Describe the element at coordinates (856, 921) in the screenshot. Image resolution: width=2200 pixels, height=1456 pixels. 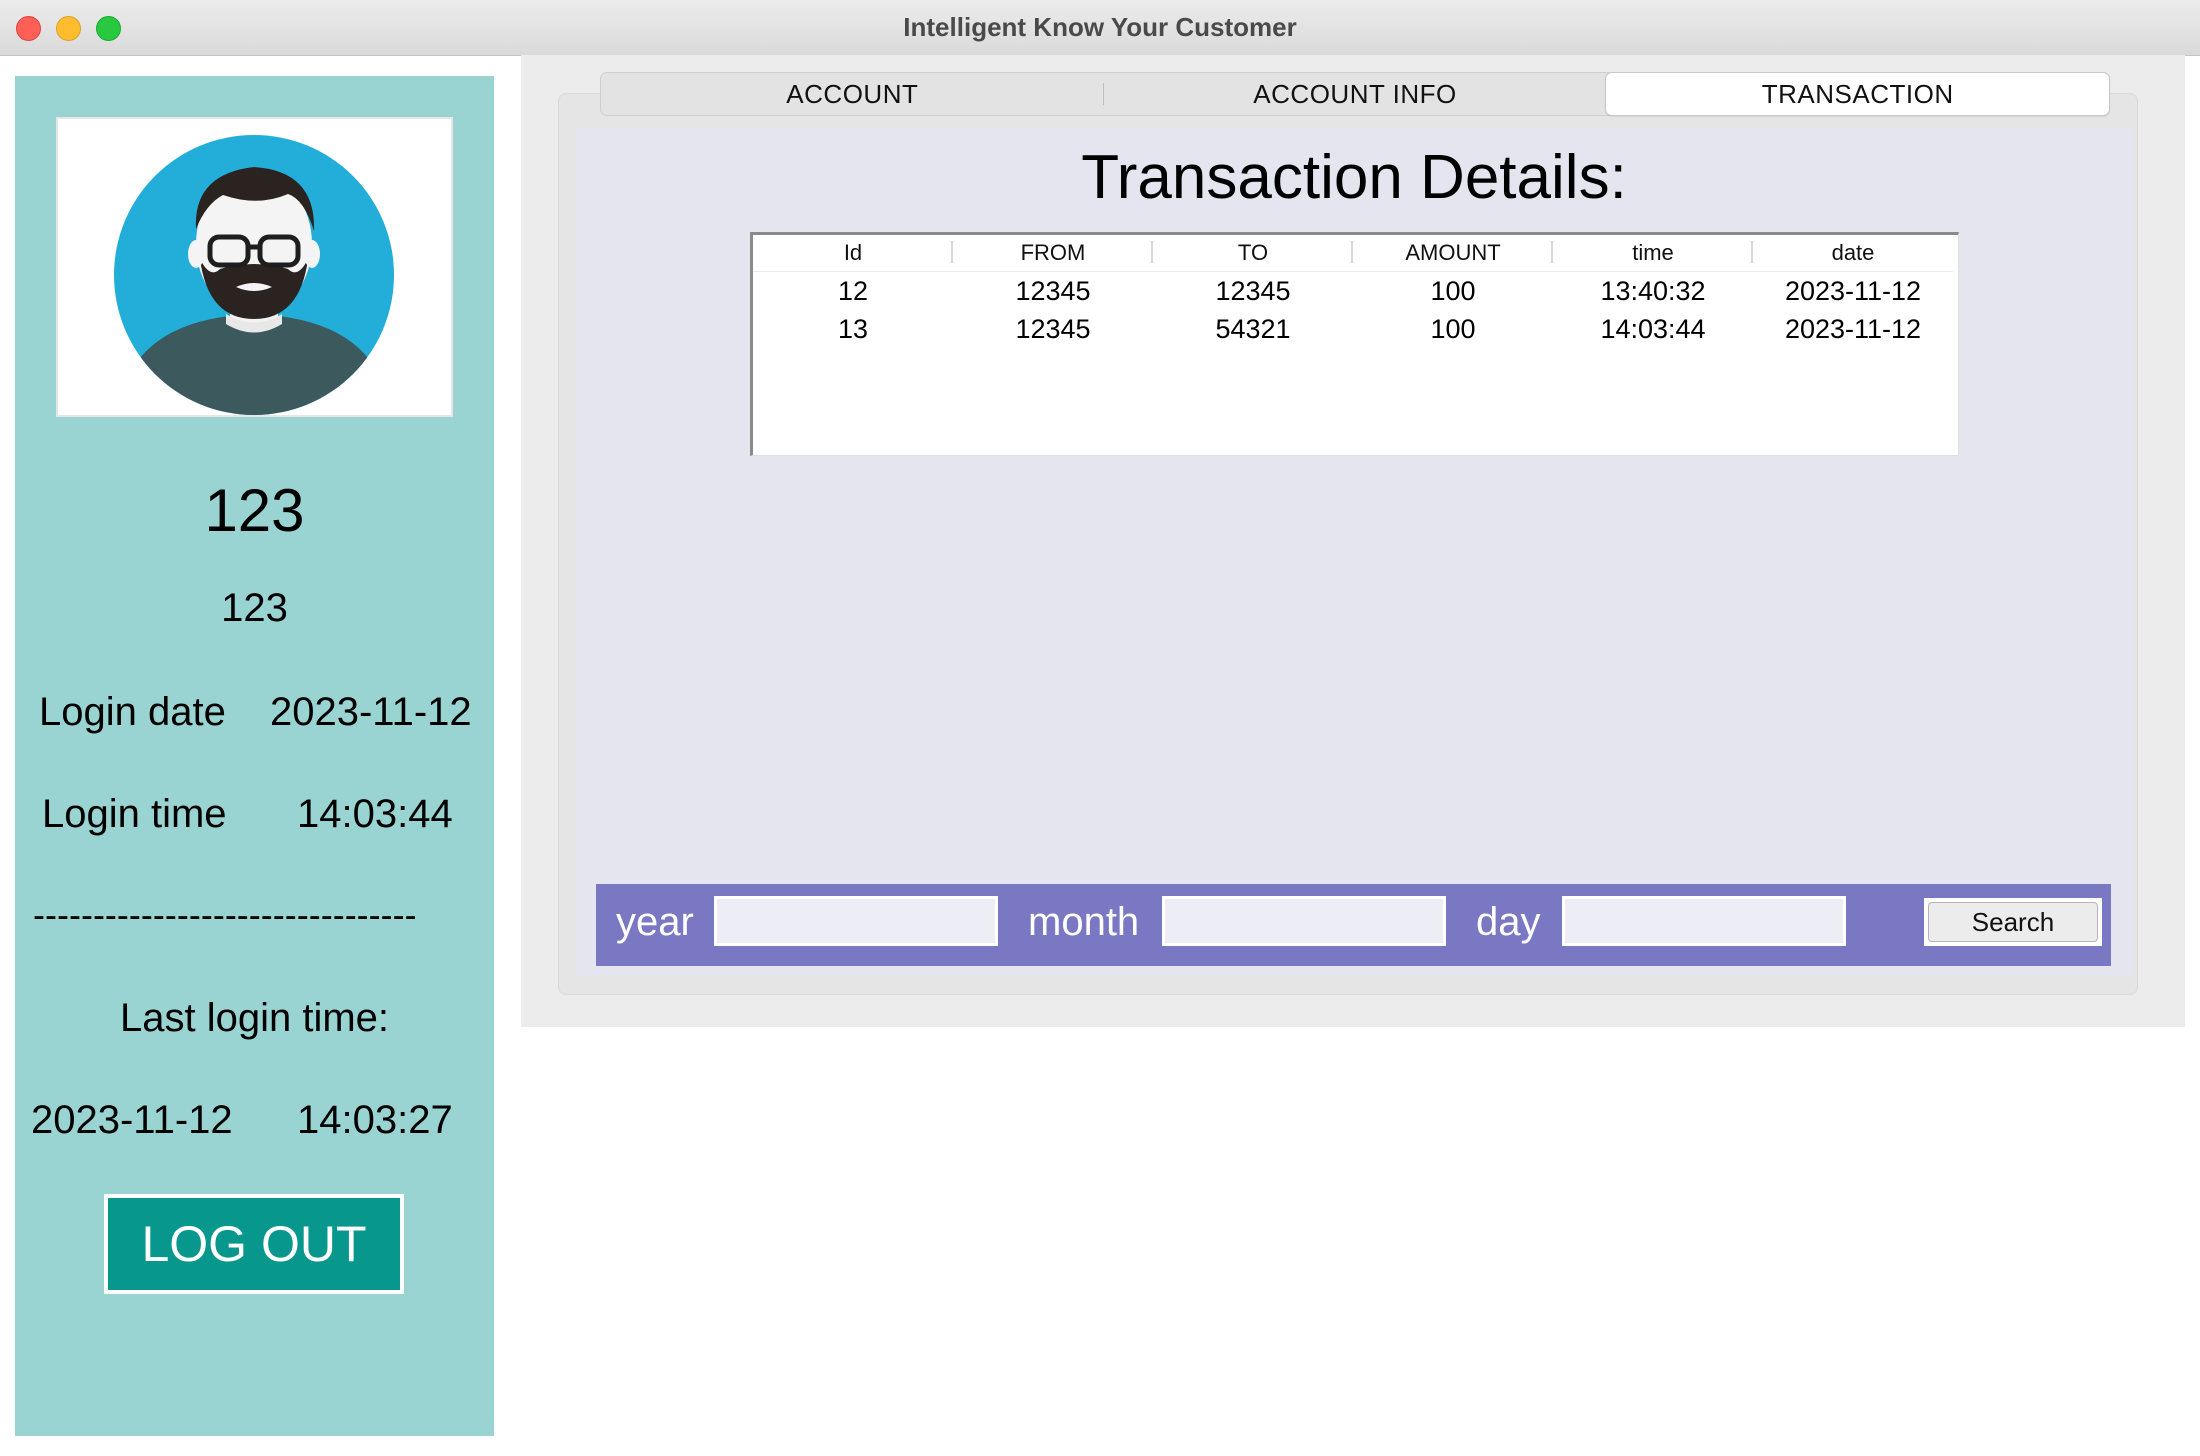
I see `year-input` at that location.